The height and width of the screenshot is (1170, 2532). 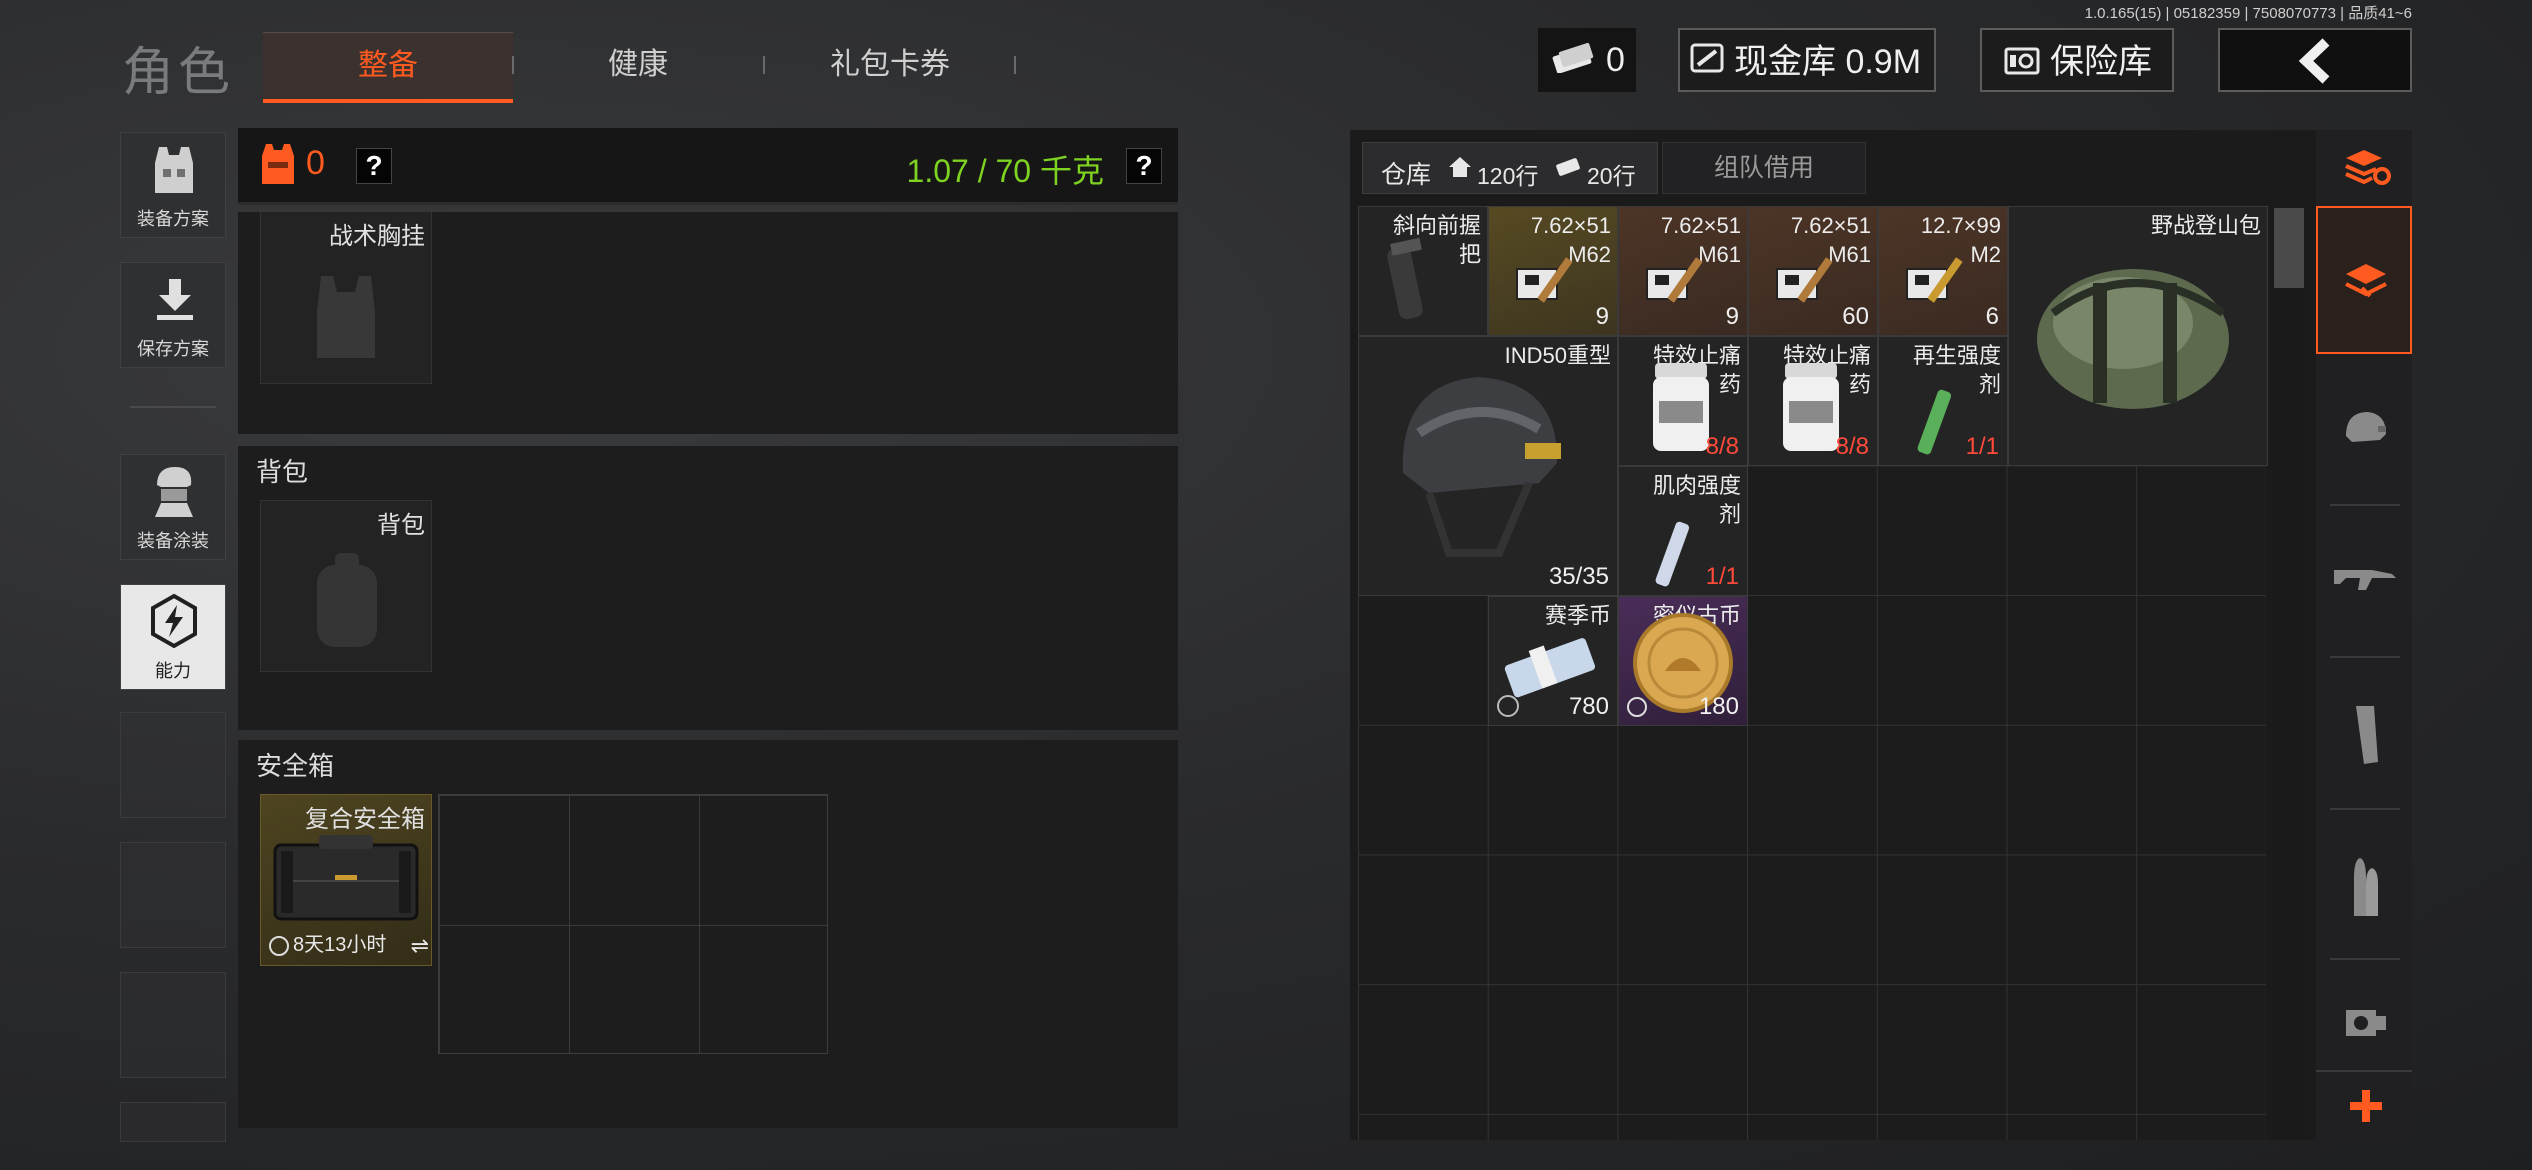 I want to click on item-muscle-injector: 肌肉强度 剂 1/1, so click(x=1683, y=531).